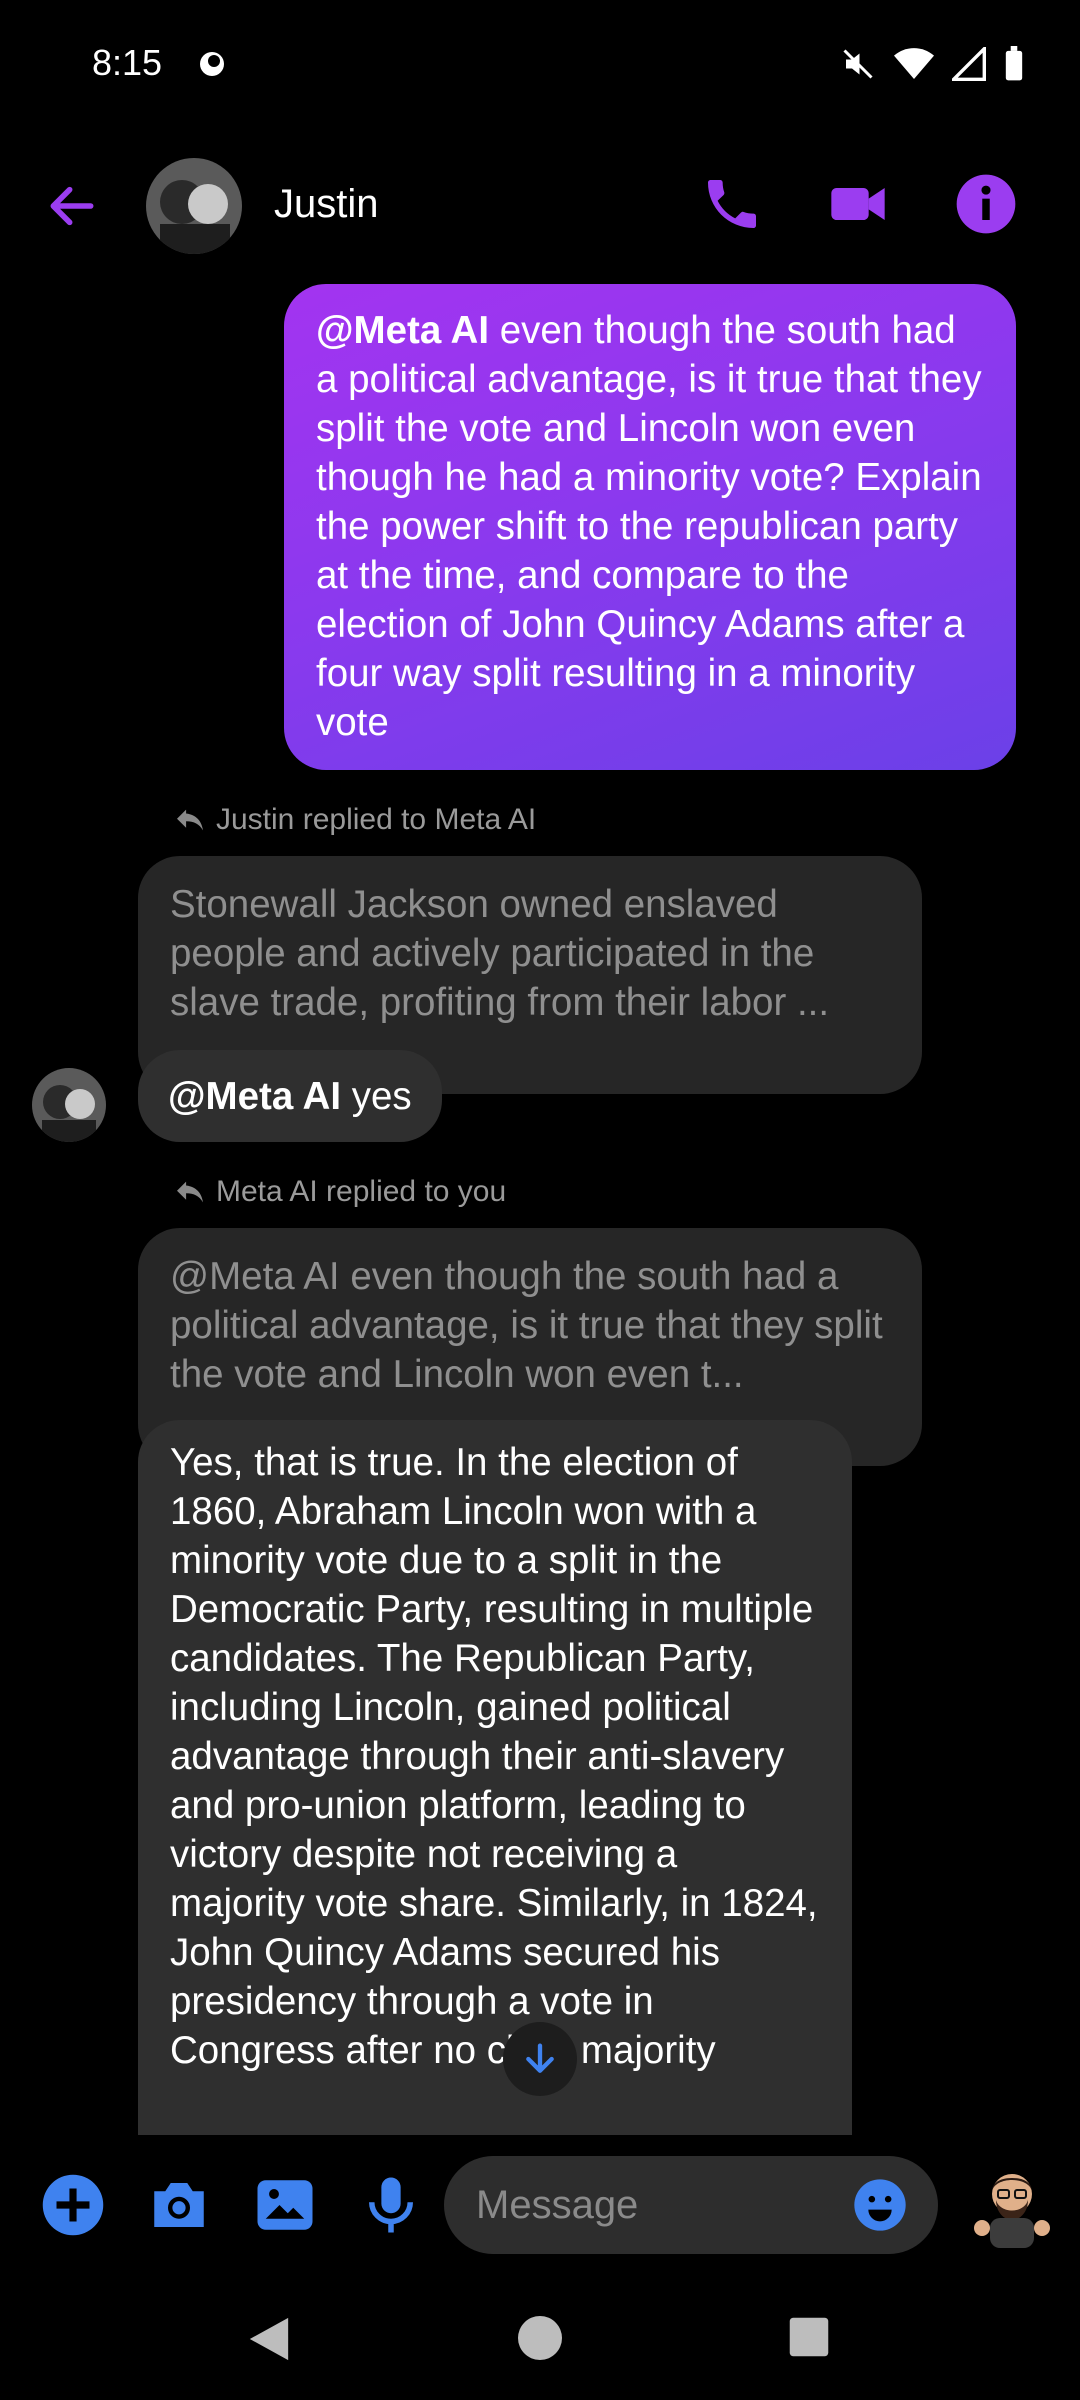 This screenshot has width=1080, height=2400. What do you see at coordinates (540, 2338) in the screenshot?
I see `nav-home-icon` at bounding box center [540, 2338].